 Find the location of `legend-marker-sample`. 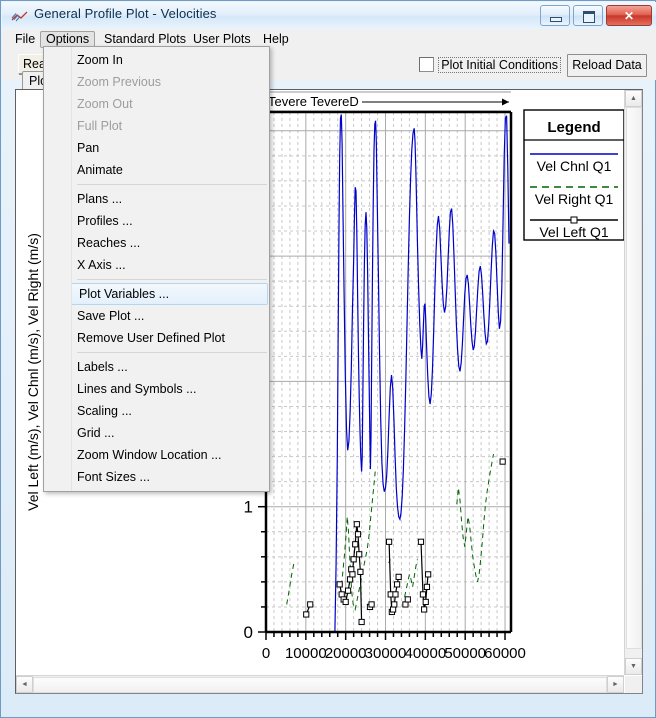

legend-marker-sample is located at coordinates (574, 220).